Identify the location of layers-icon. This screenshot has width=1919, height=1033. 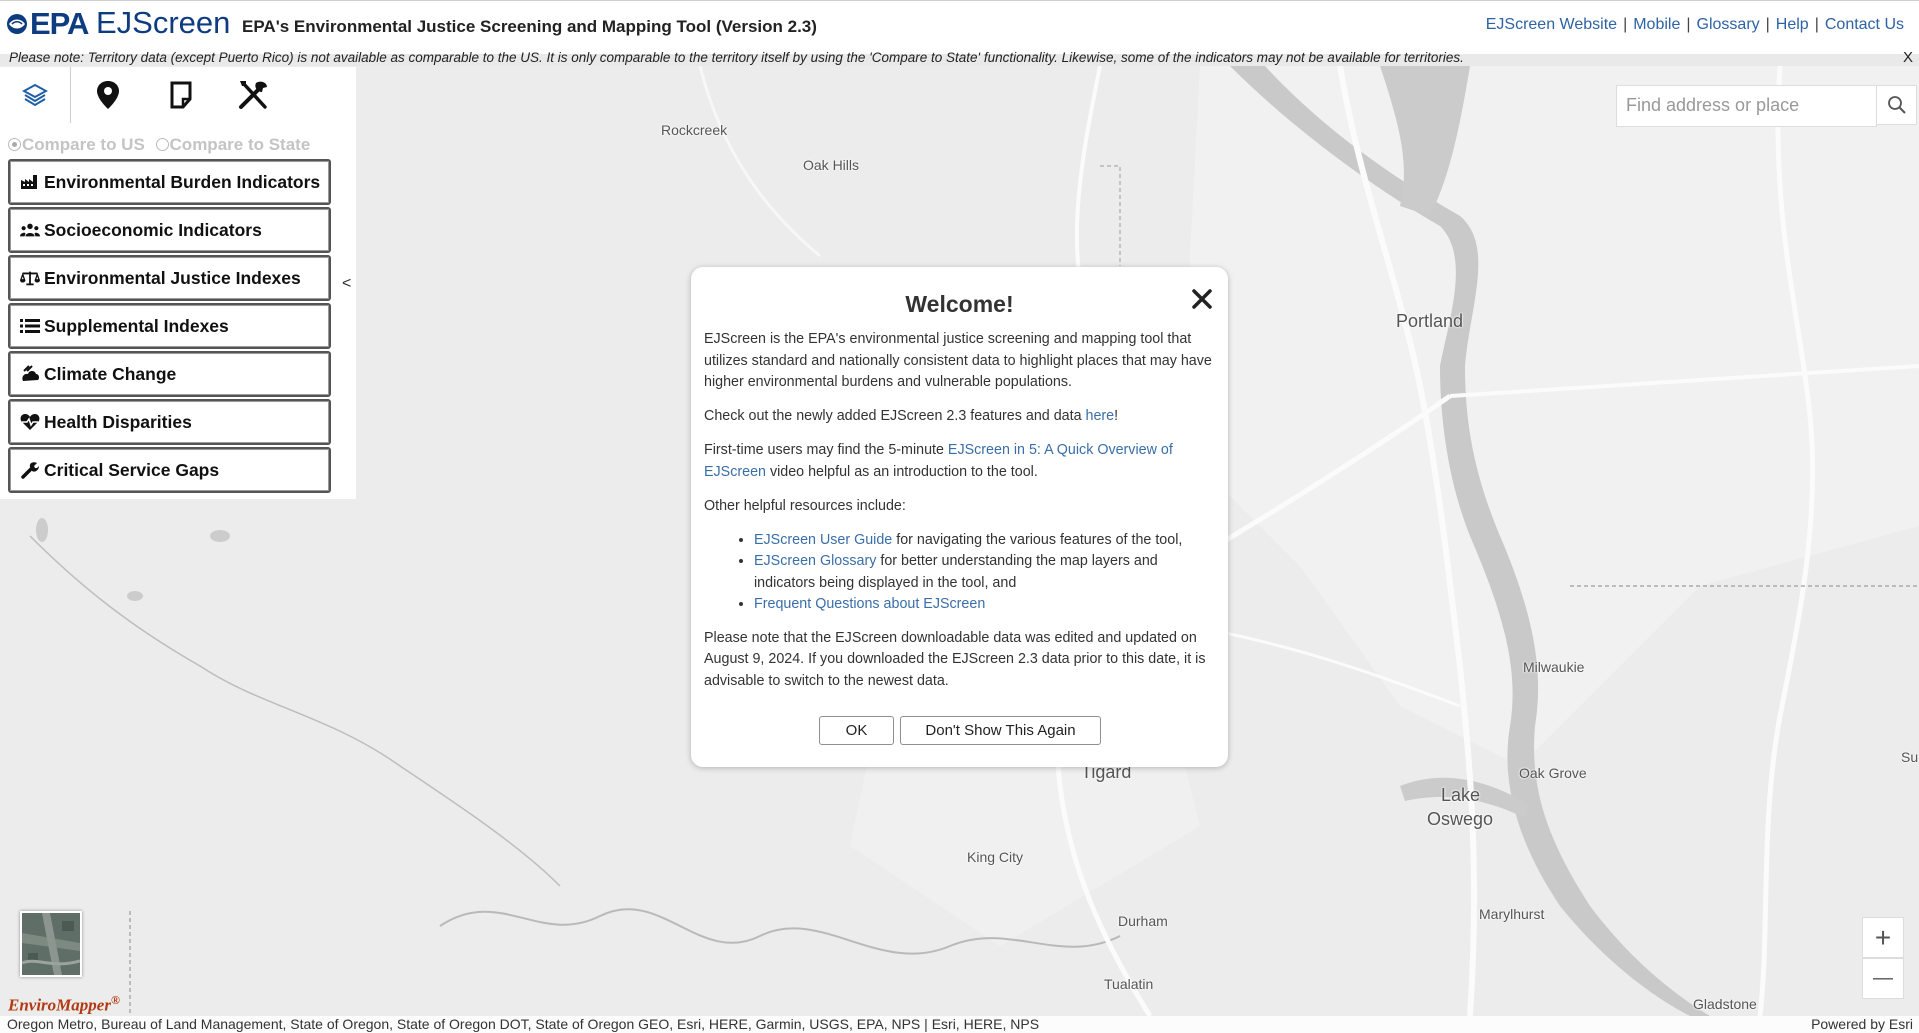
(35, 95).